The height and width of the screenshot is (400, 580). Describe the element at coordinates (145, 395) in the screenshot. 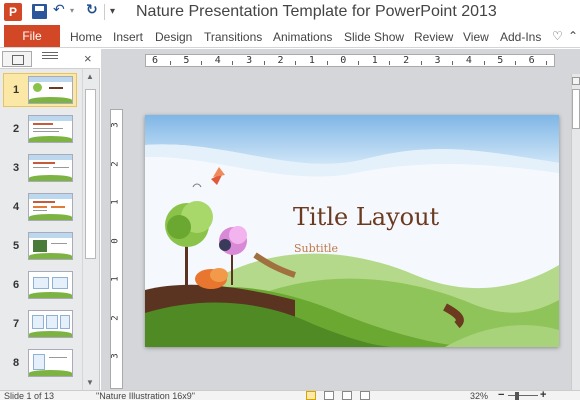

I see `theme-name: "Nature Illustration 16x9"` at that location.